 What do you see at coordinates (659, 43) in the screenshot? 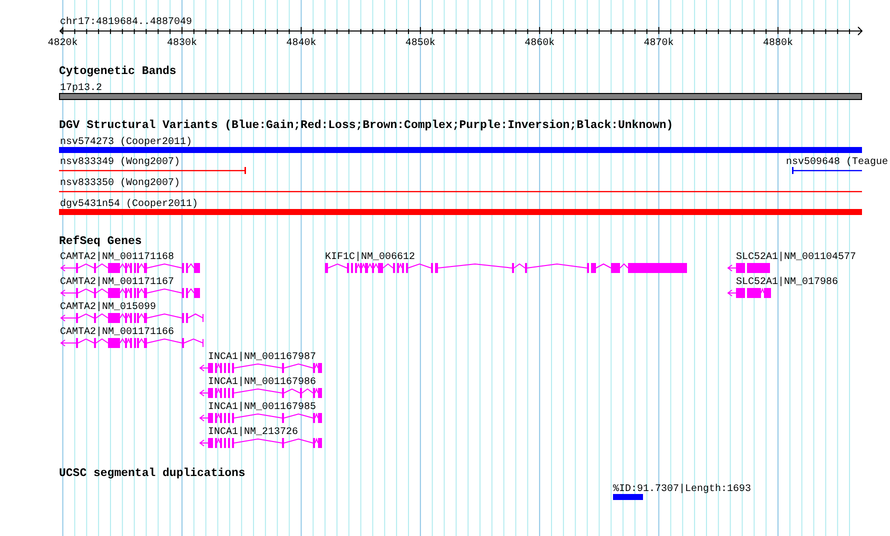
I see `tick-label: 4870k` at bounding box center [659, 43].